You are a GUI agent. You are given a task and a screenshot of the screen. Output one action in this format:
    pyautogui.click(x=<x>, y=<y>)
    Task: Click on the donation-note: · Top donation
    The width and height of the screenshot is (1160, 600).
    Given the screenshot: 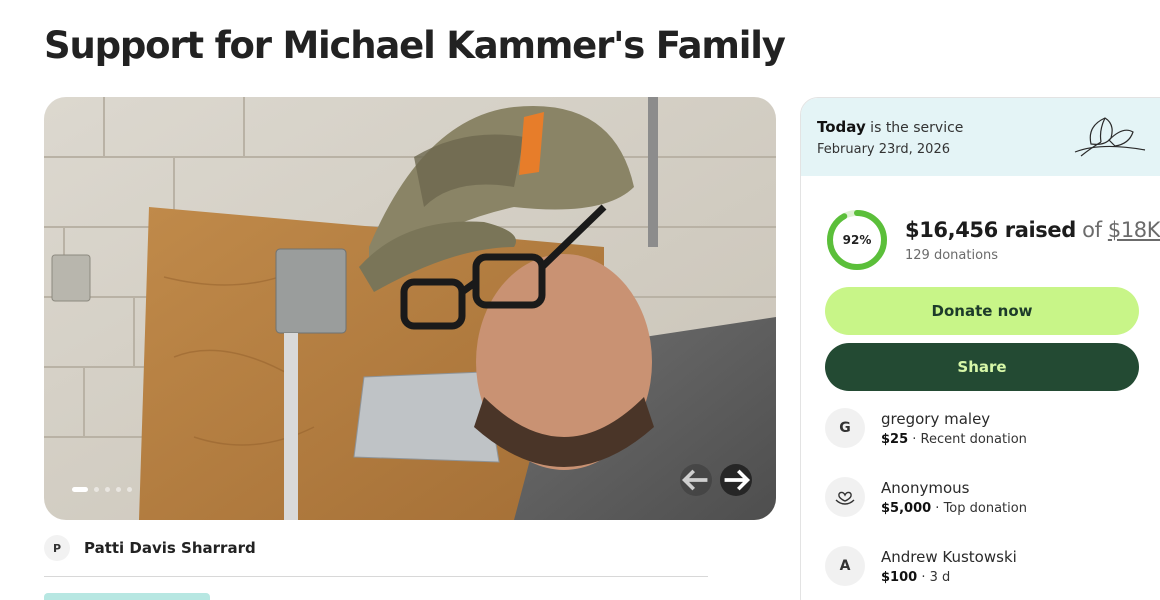 What is the action you would take?
    pyautogui.click(x=979, y=508)
    